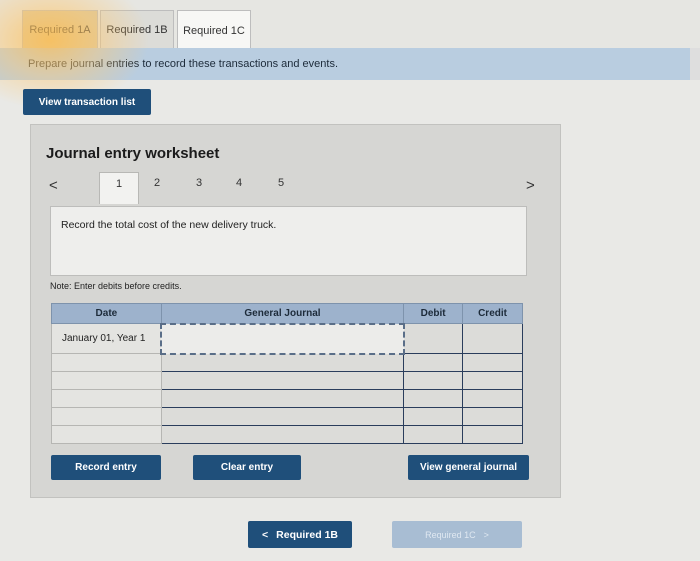  Describe the element at coordinates (468, 467) in the screenshot. I see `view-general-journal-button: View general journal` at that location.